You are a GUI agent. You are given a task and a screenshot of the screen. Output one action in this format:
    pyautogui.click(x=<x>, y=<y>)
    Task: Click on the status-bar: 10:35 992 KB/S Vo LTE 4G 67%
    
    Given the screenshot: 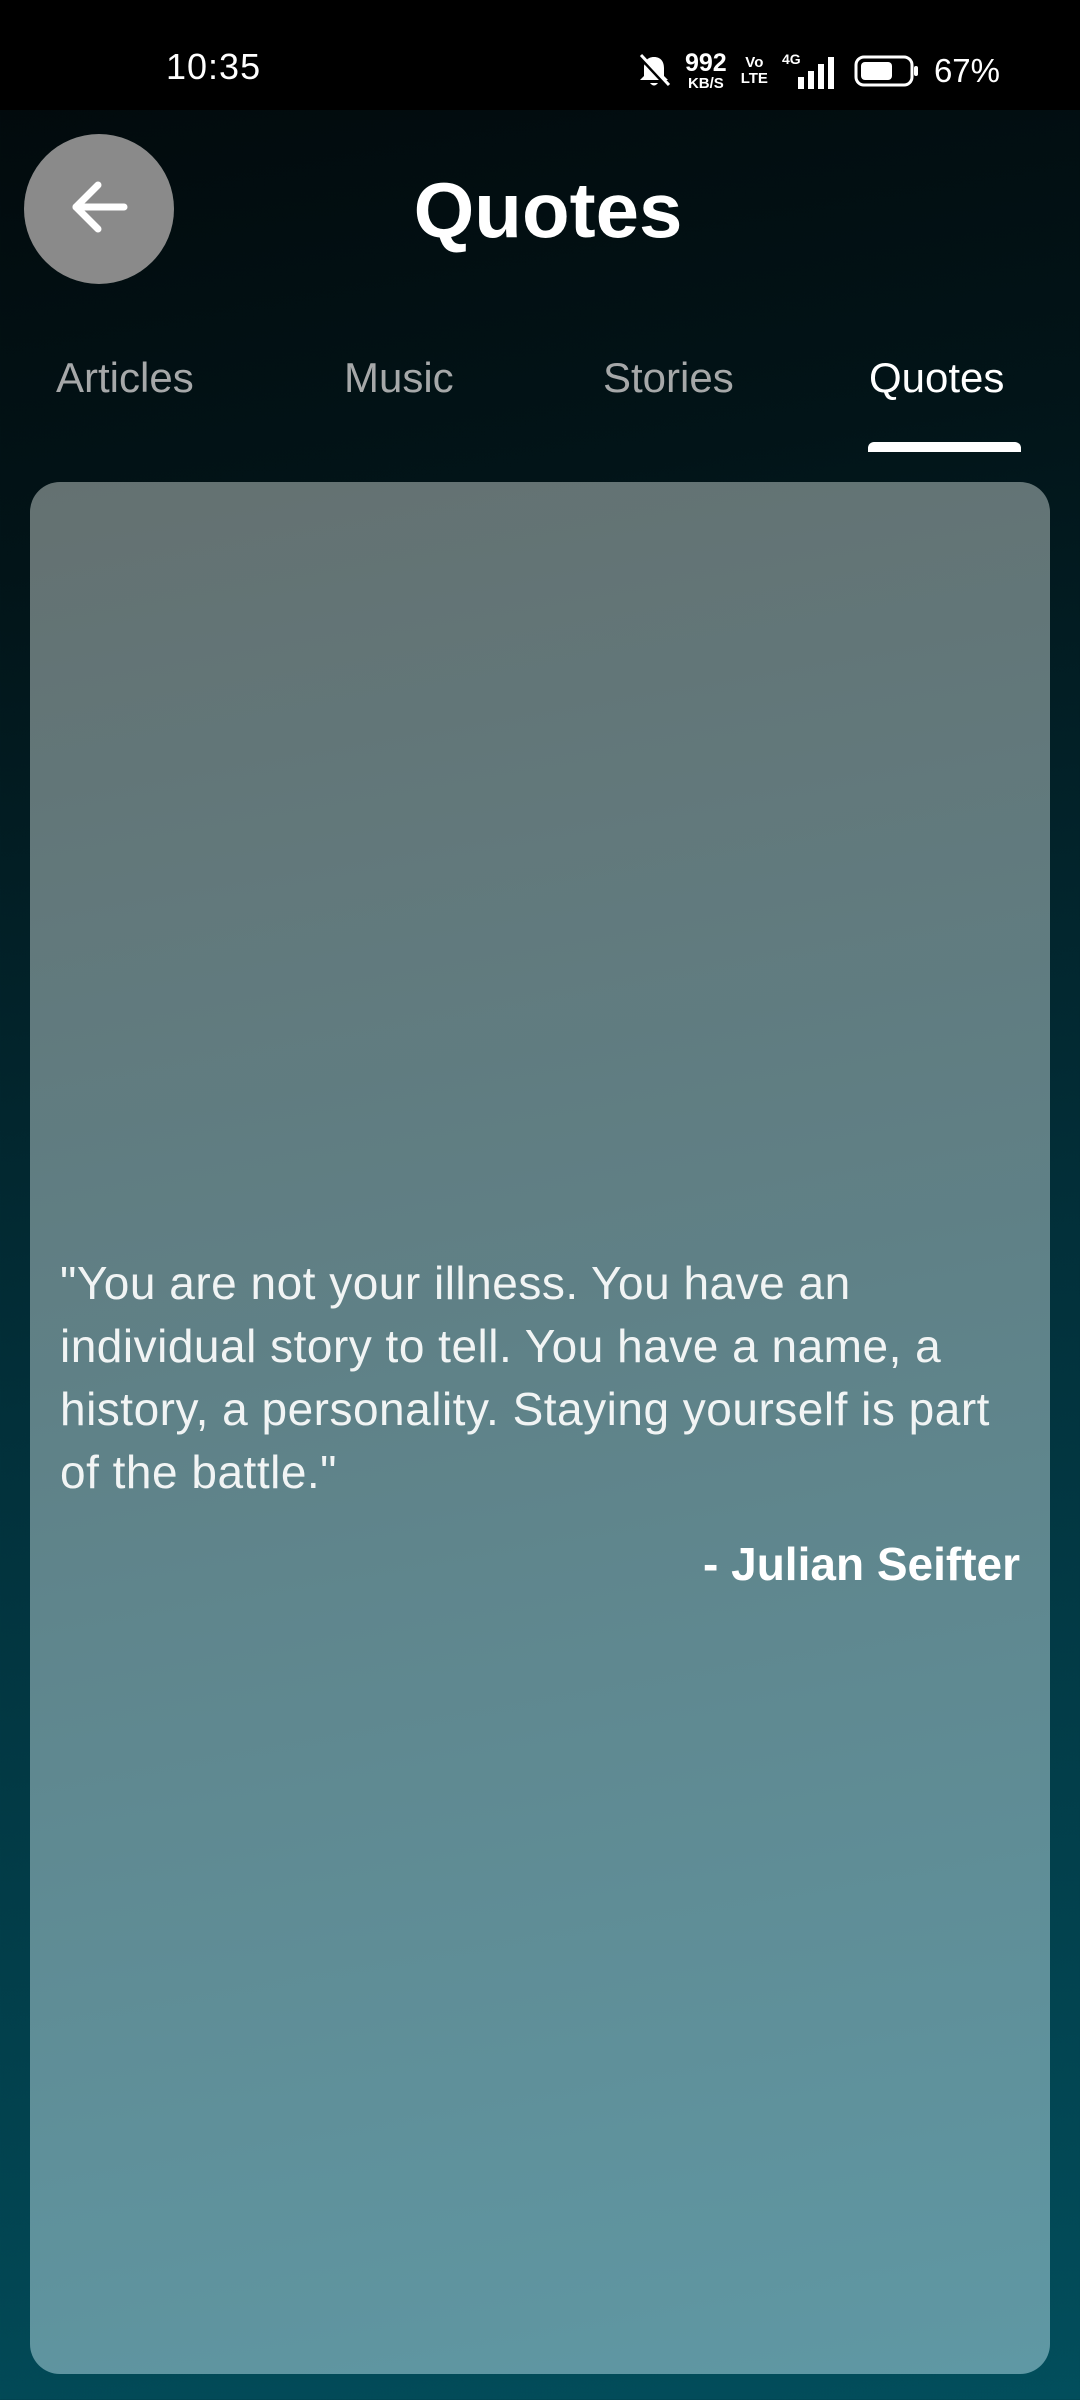 What is the action you would take?
    pyautogui.click(x=540, y=55)
    